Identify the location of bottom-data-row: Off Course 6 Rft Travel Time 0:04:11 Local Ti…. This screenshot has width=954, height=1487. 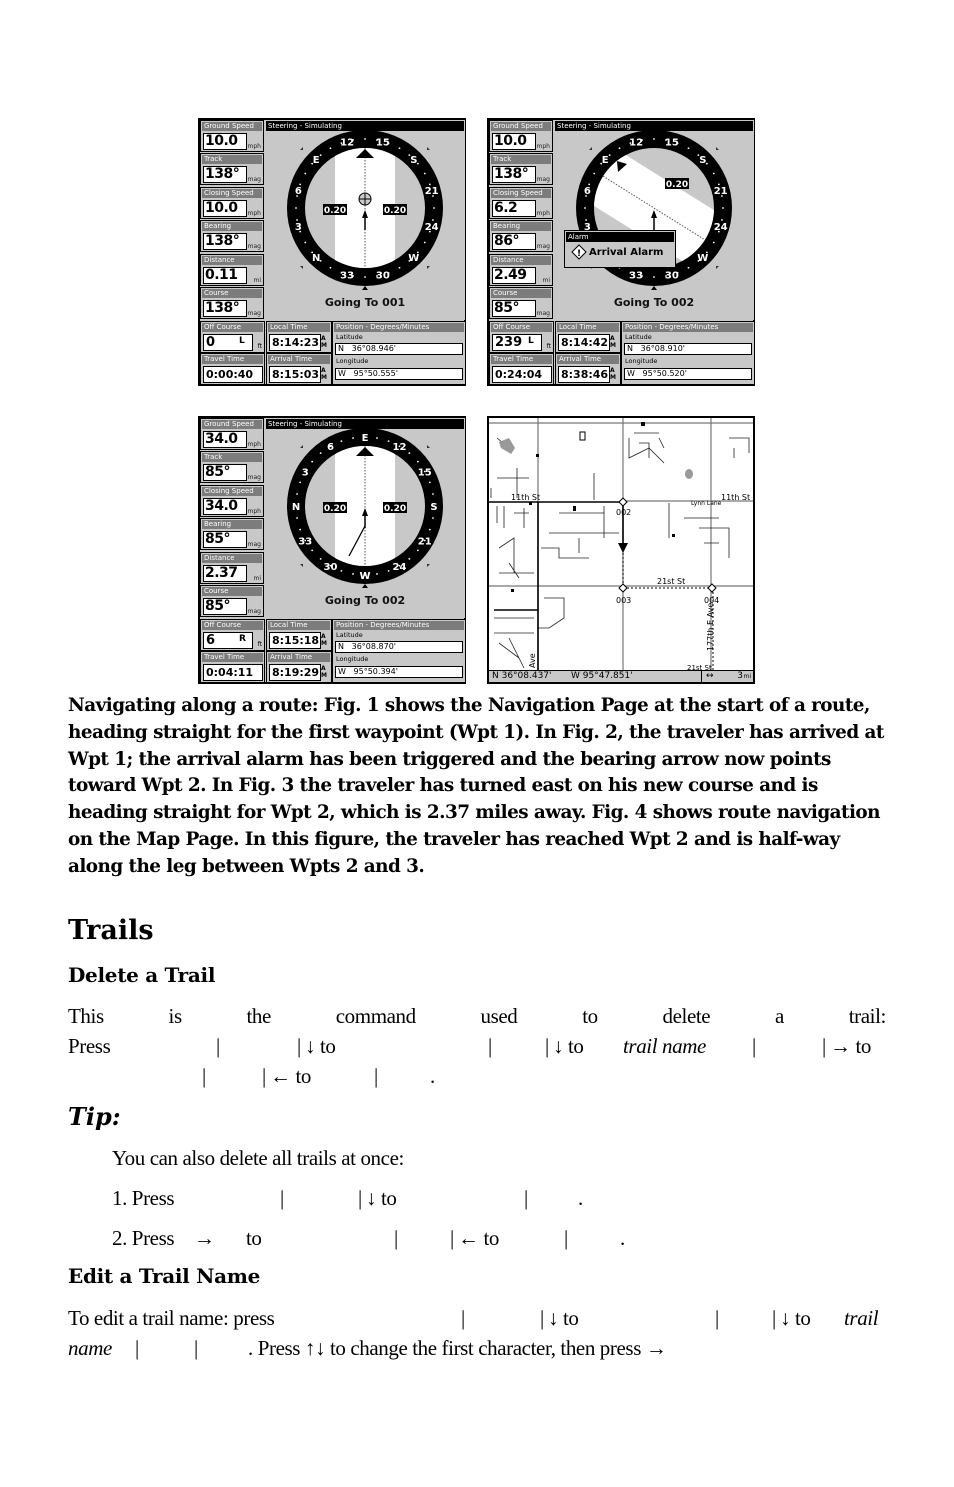
(332, 651).